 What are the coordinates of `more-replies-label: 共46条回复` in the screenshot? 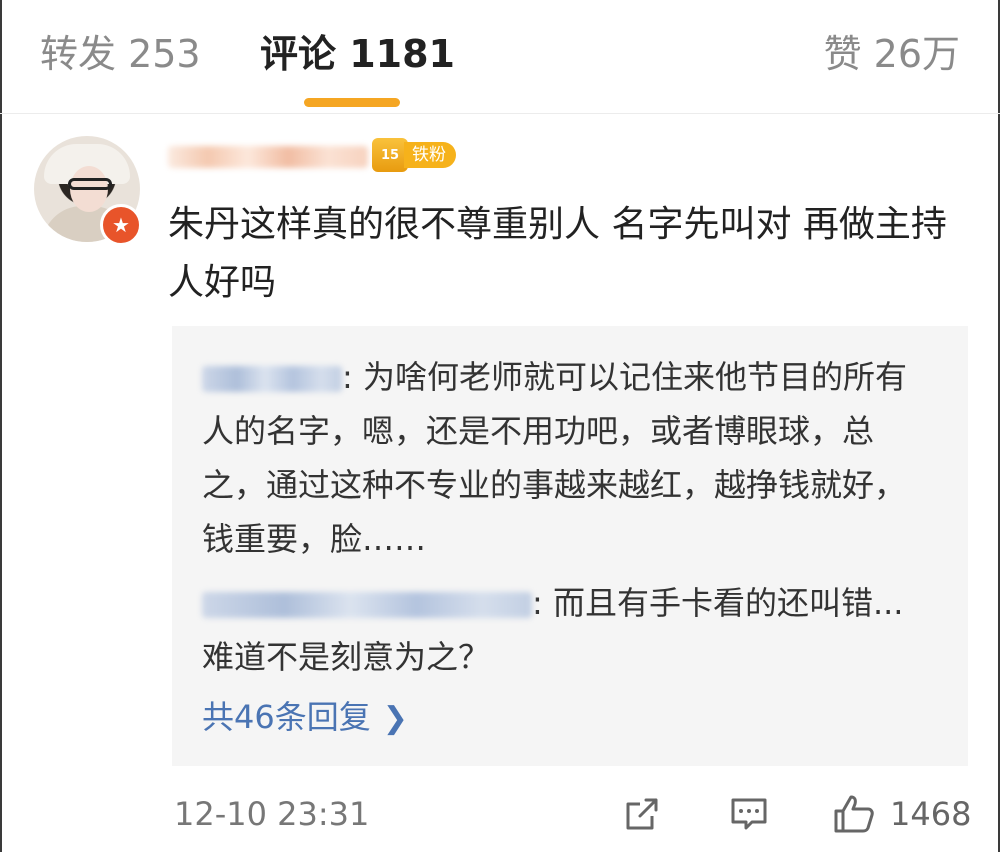 It's located at (286, 717).